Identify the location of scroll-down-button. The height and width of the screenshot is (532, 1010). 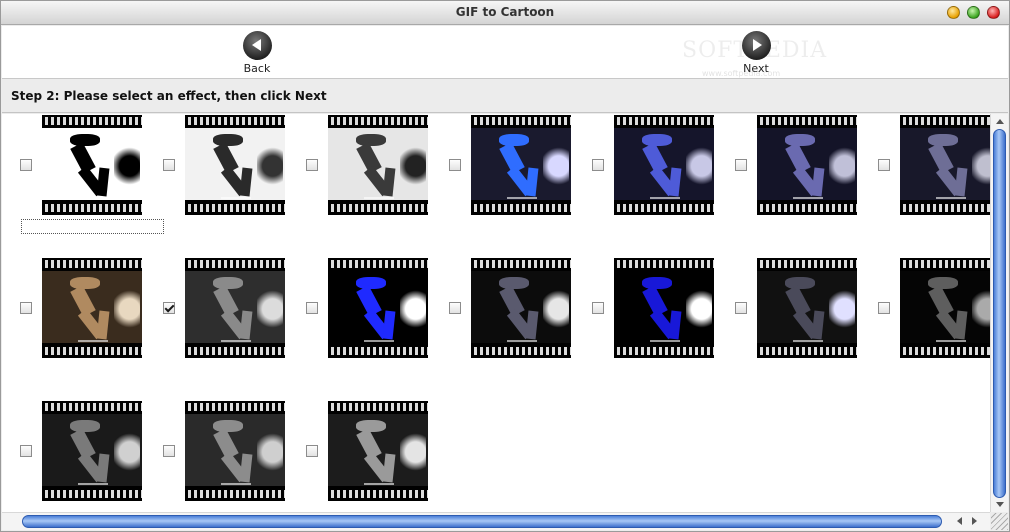
(999, 504).